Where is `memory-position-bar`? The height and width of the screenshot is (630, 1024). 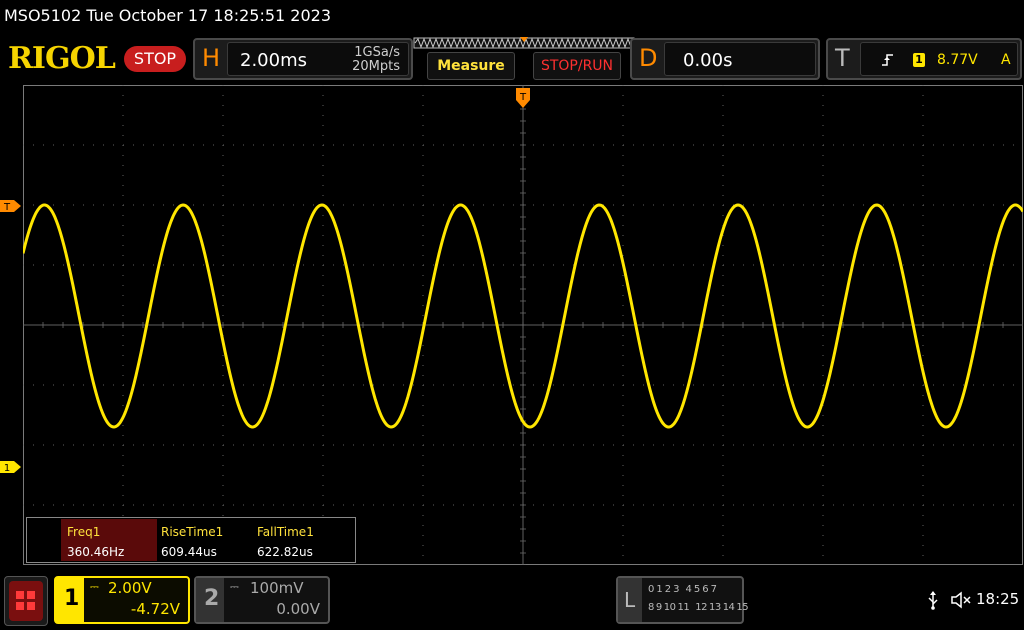
memory-position-bar is located at coordinates (524, 43).